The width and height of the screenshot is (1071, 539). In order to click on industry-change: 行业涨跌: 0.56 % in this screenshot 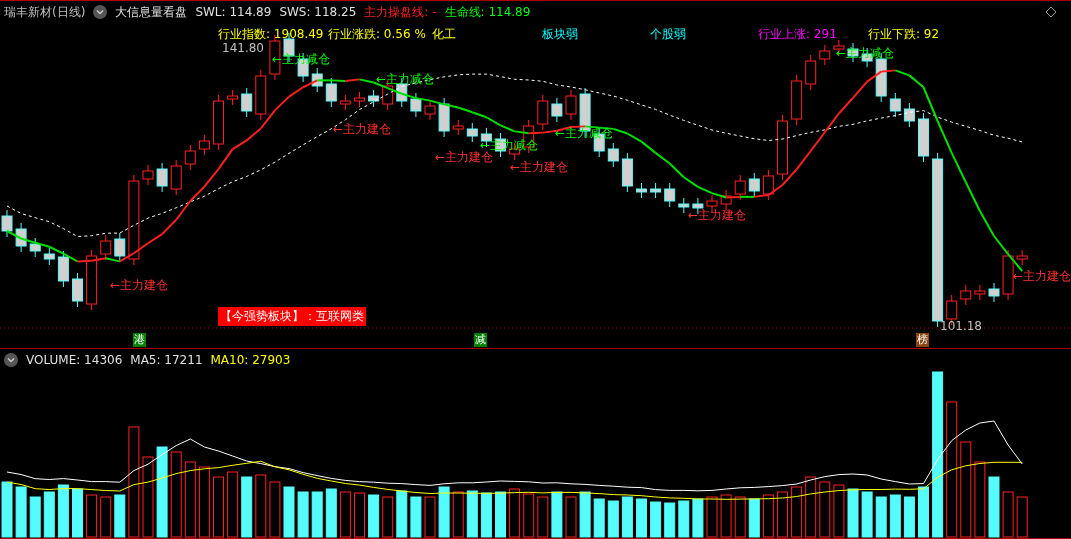, I will do `click(377, 34)`.